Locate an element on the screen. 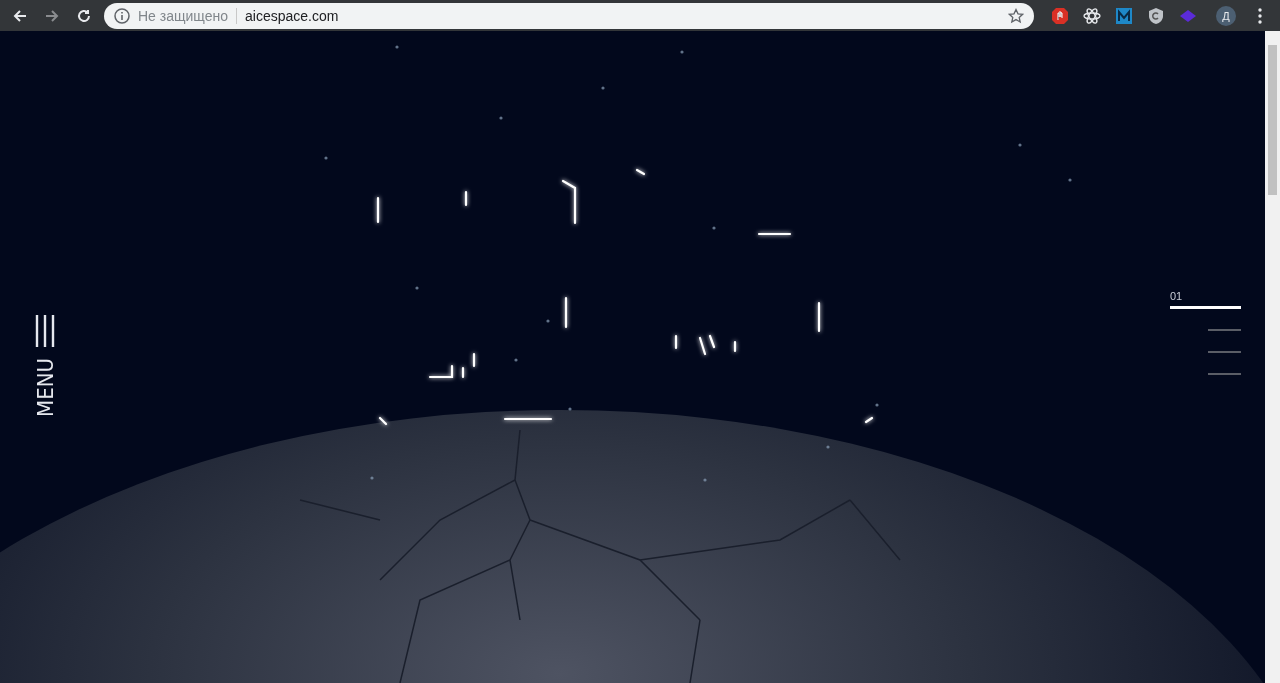  back-arrow-icon is located at coordinates (20, 15).